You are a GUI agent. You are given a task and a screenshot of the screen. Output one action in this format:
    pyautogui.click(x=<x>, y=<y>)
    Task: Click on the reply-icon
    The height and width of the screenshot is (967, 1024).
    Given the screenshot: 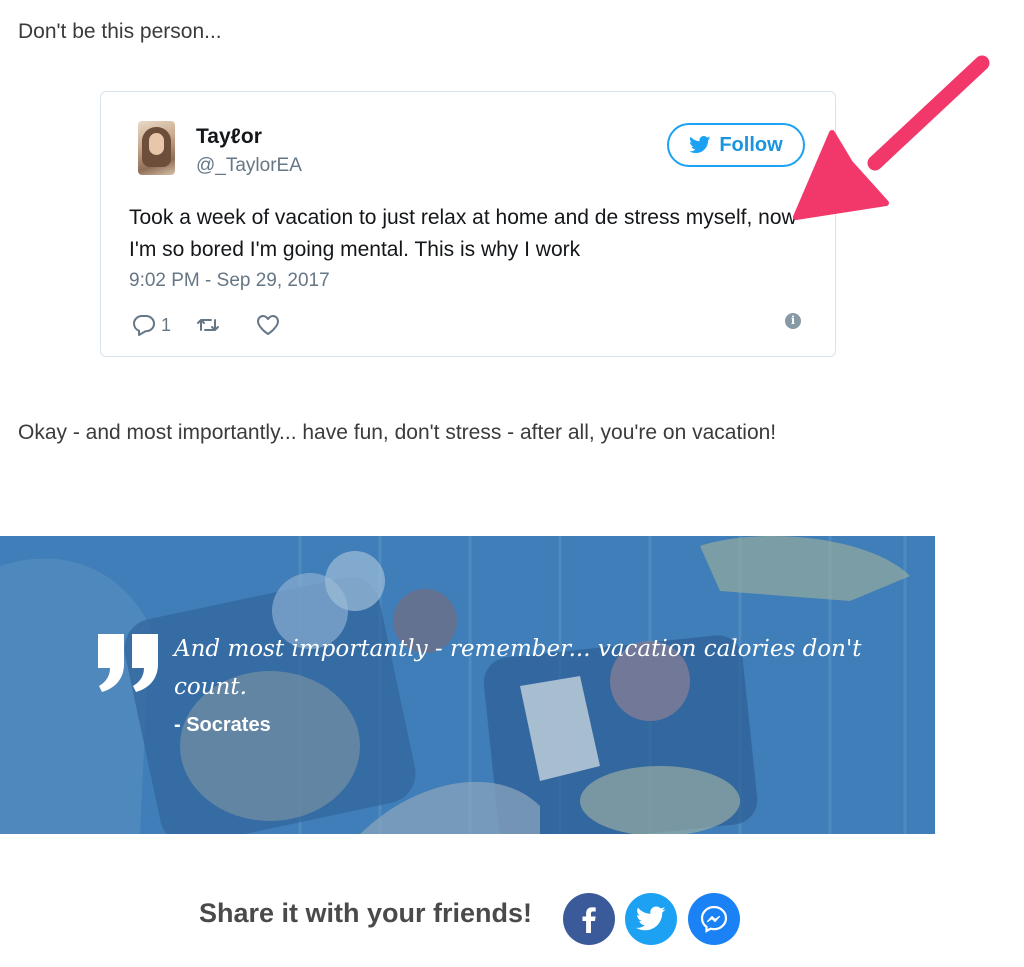 What is the action you would take?
    pyautogui.click(x=144, y=325)
    